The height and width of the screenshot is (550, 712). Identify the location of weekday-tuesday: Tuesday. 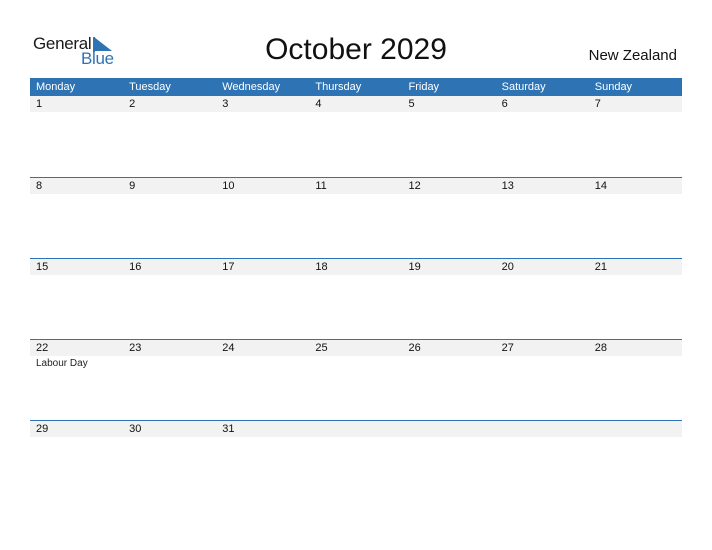
(150, 87).